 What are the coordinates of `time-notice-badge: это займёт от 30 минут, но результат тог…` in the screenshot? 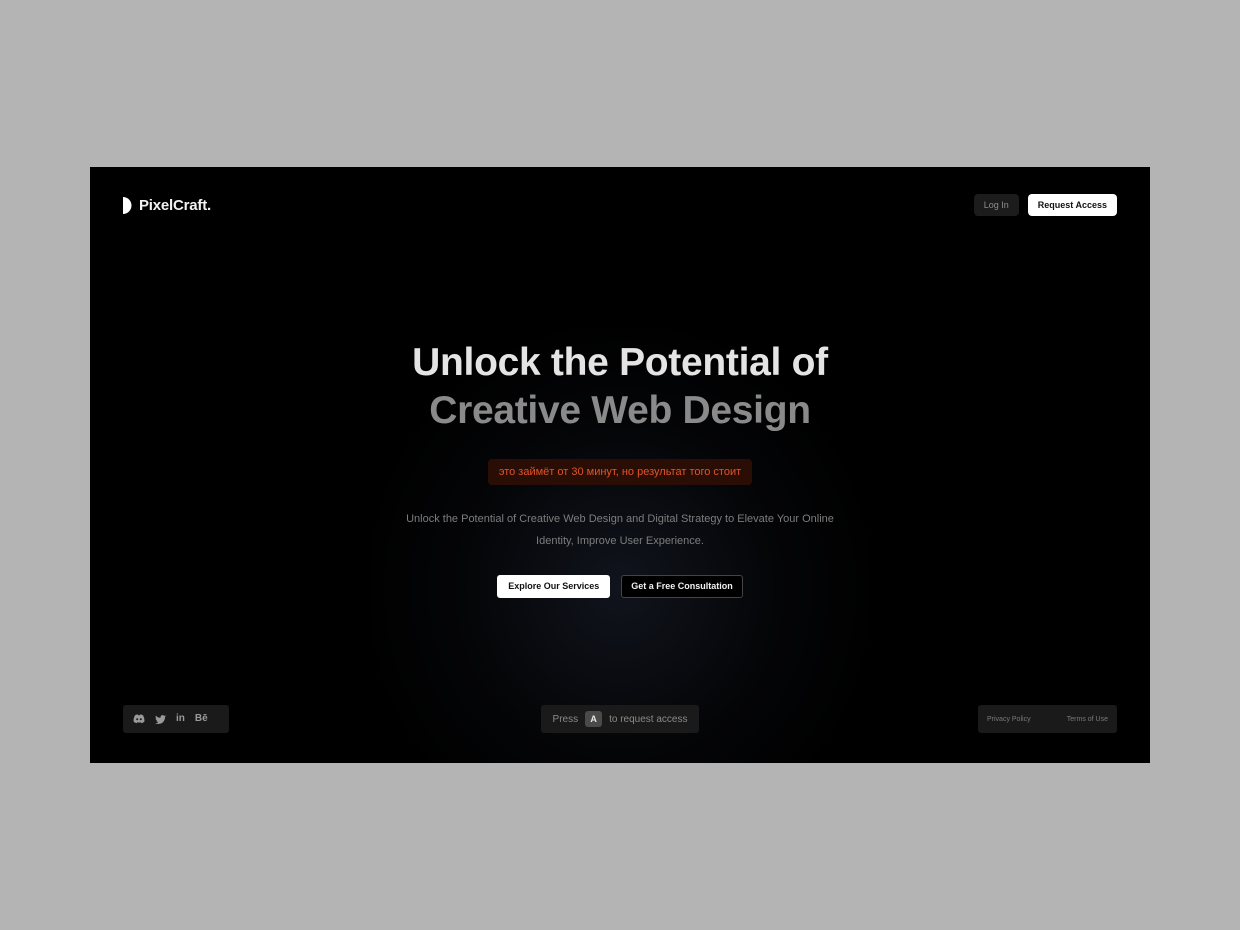 It's located at (620, 472).